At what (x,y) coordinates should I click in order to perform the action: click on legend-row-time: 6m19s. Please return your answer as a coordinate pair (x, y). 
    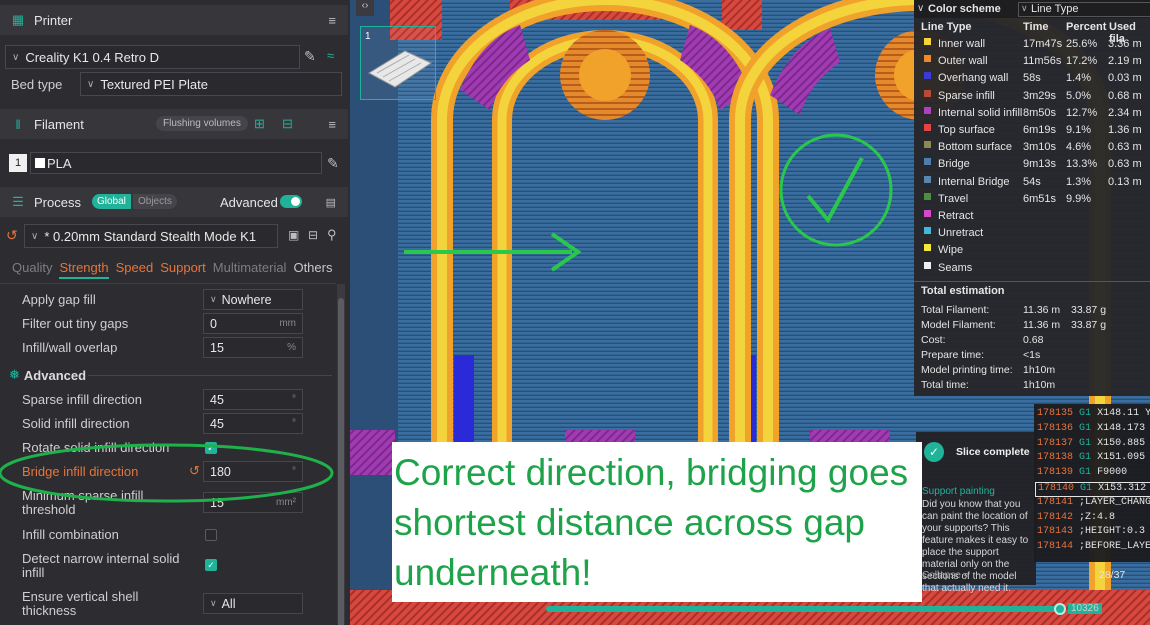
    Looking at the image, I should click on (1040, 130).